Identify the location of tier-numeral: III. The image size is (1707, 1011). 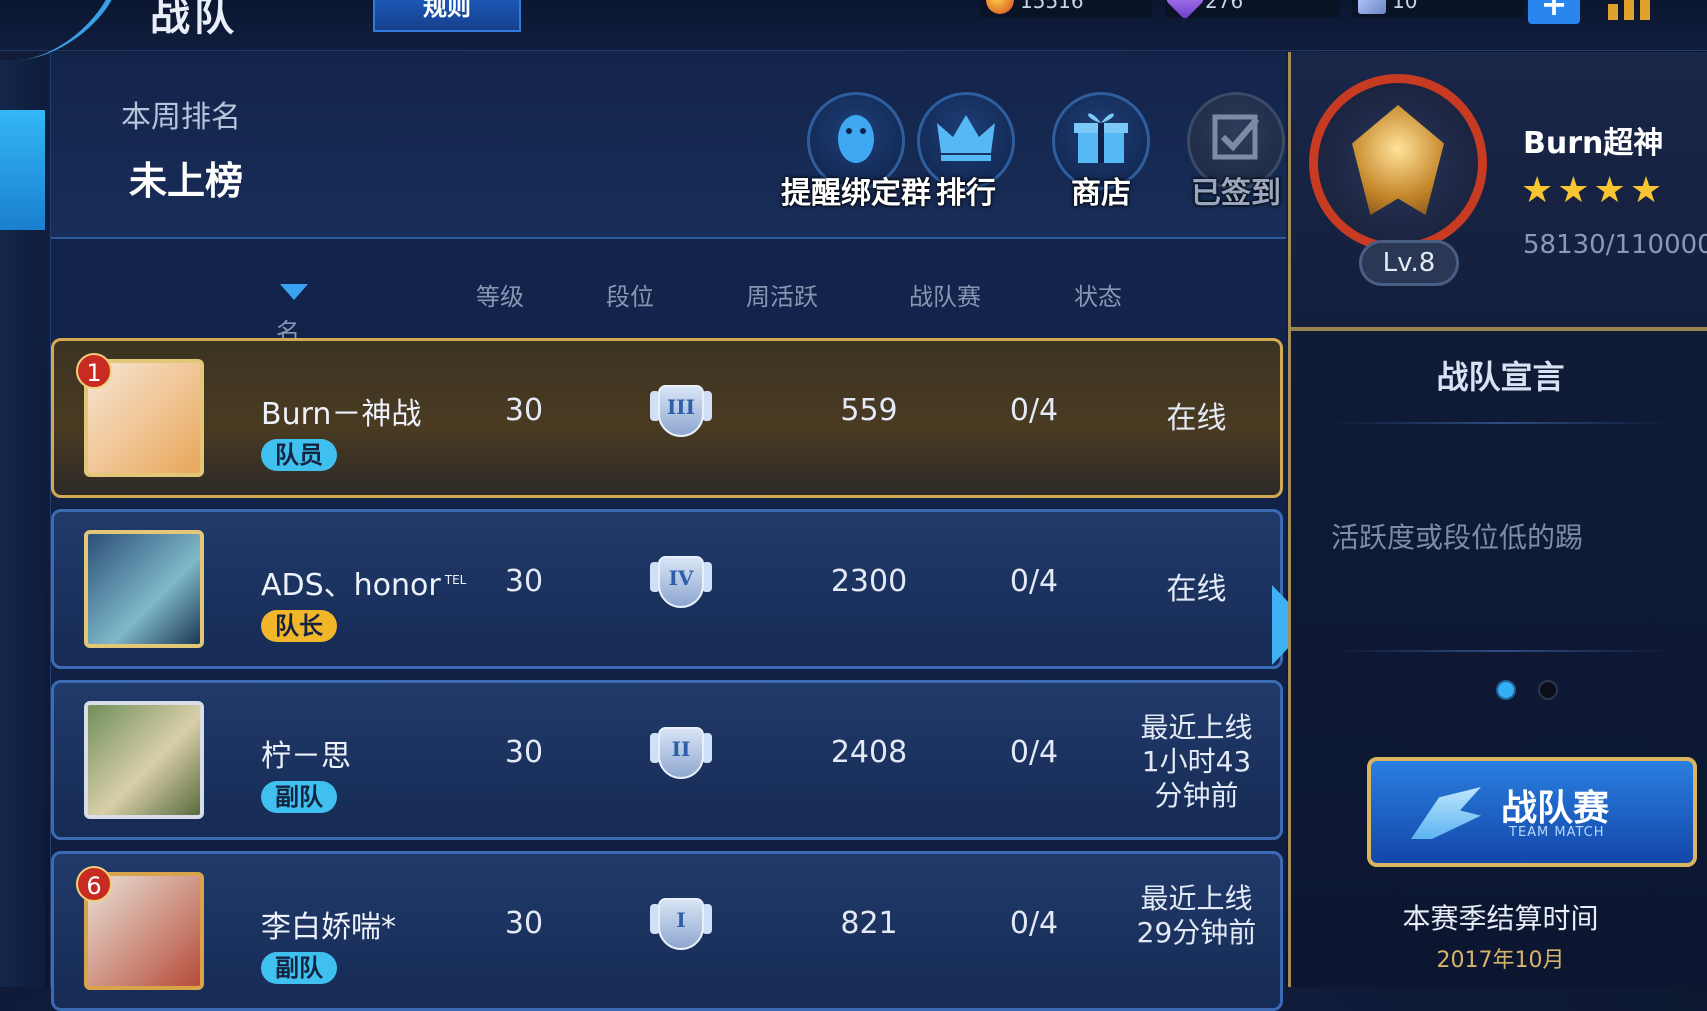
(681, 407).